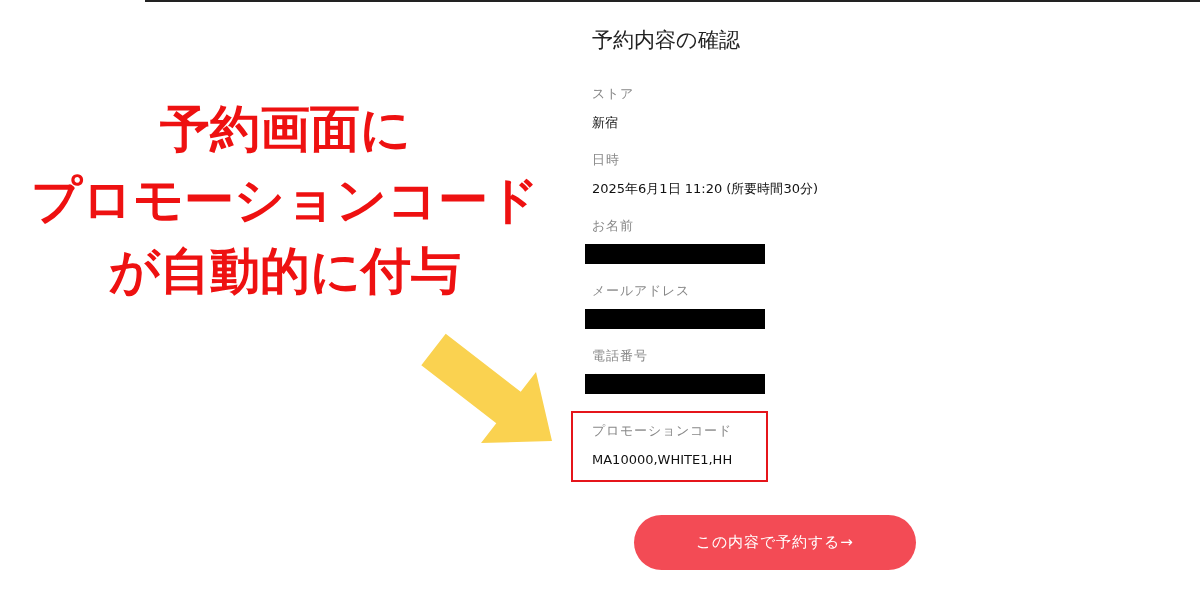 The width and height of the screenshot is (1200, 600). I want to click on field-label: 日時, so click(606, 160).